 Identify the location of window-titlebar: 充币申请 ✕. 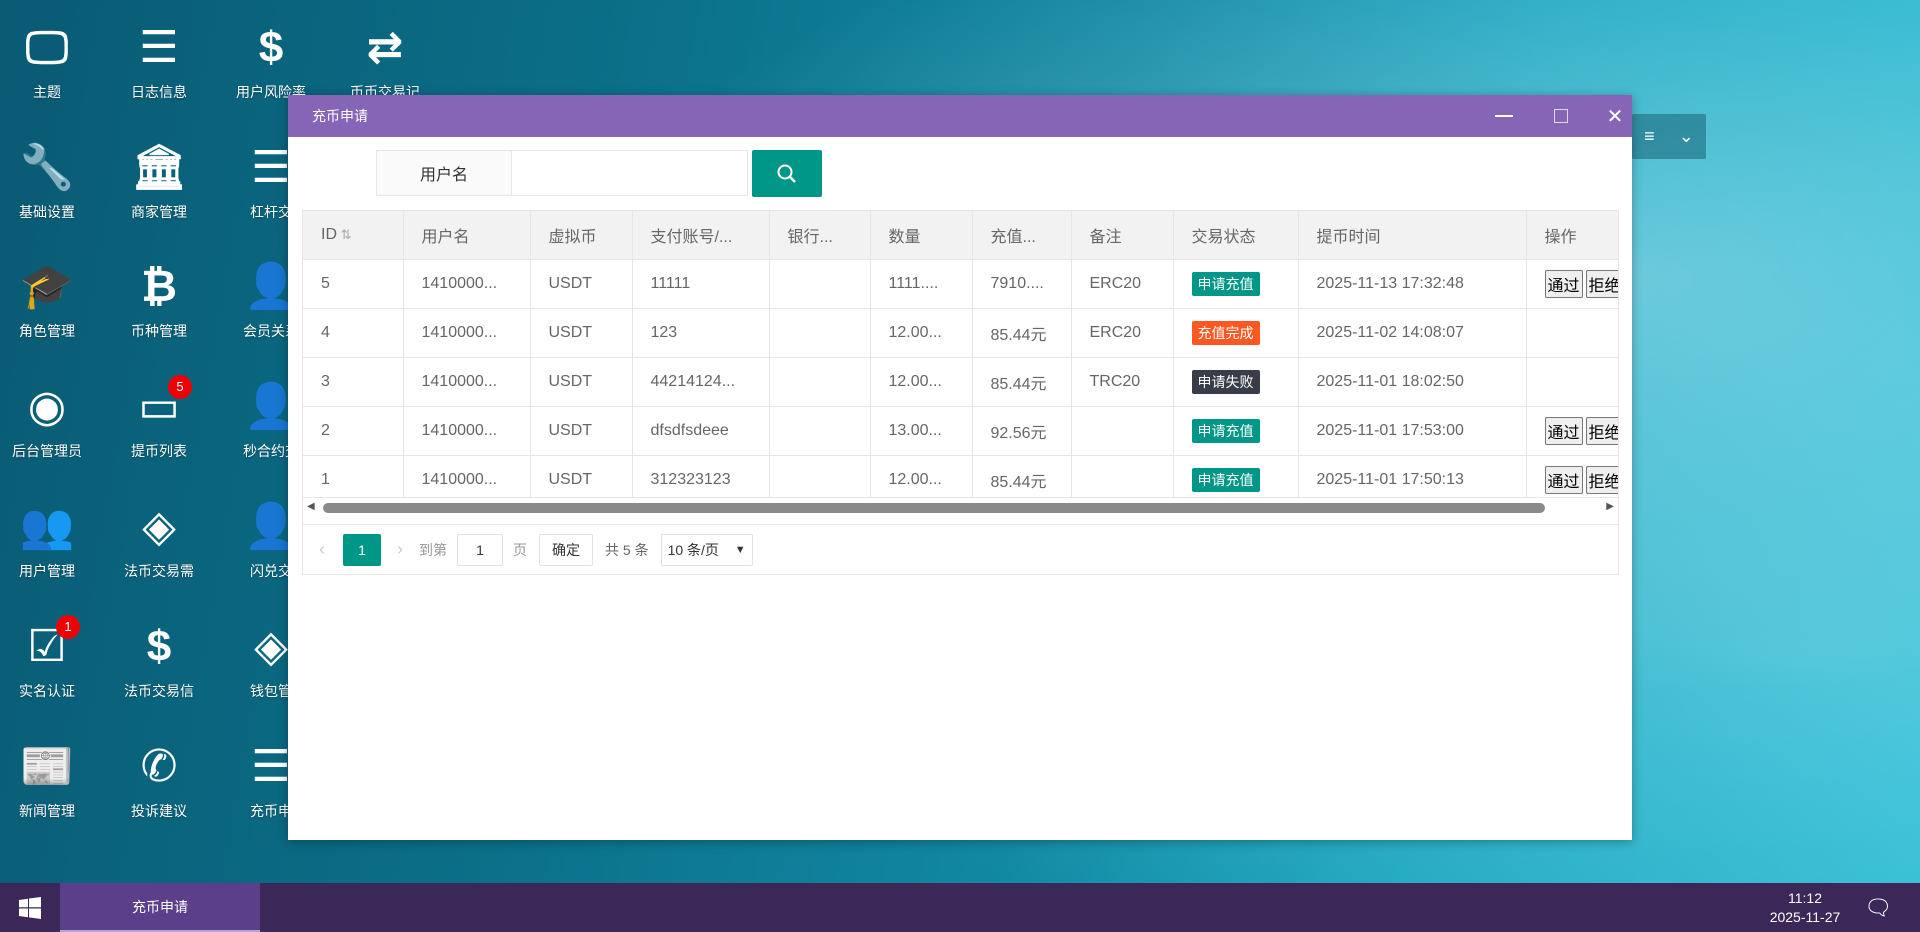
(960, 116).